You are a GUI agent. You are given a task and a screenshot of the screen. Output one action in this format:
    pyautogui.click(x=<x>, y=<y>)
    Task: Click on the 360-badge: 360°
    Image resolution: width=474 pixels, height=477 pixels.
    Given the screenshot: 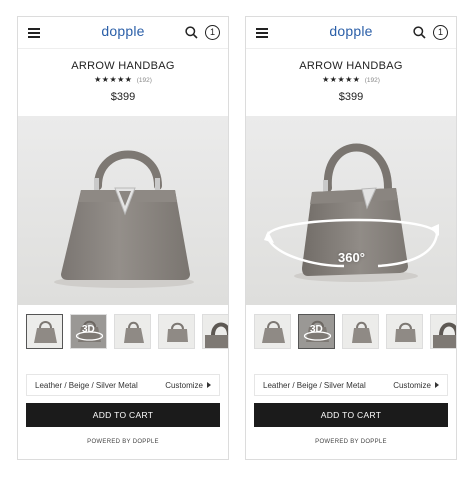 What is the action you would take?
    pyautogui.click(x=351, y=257)
    